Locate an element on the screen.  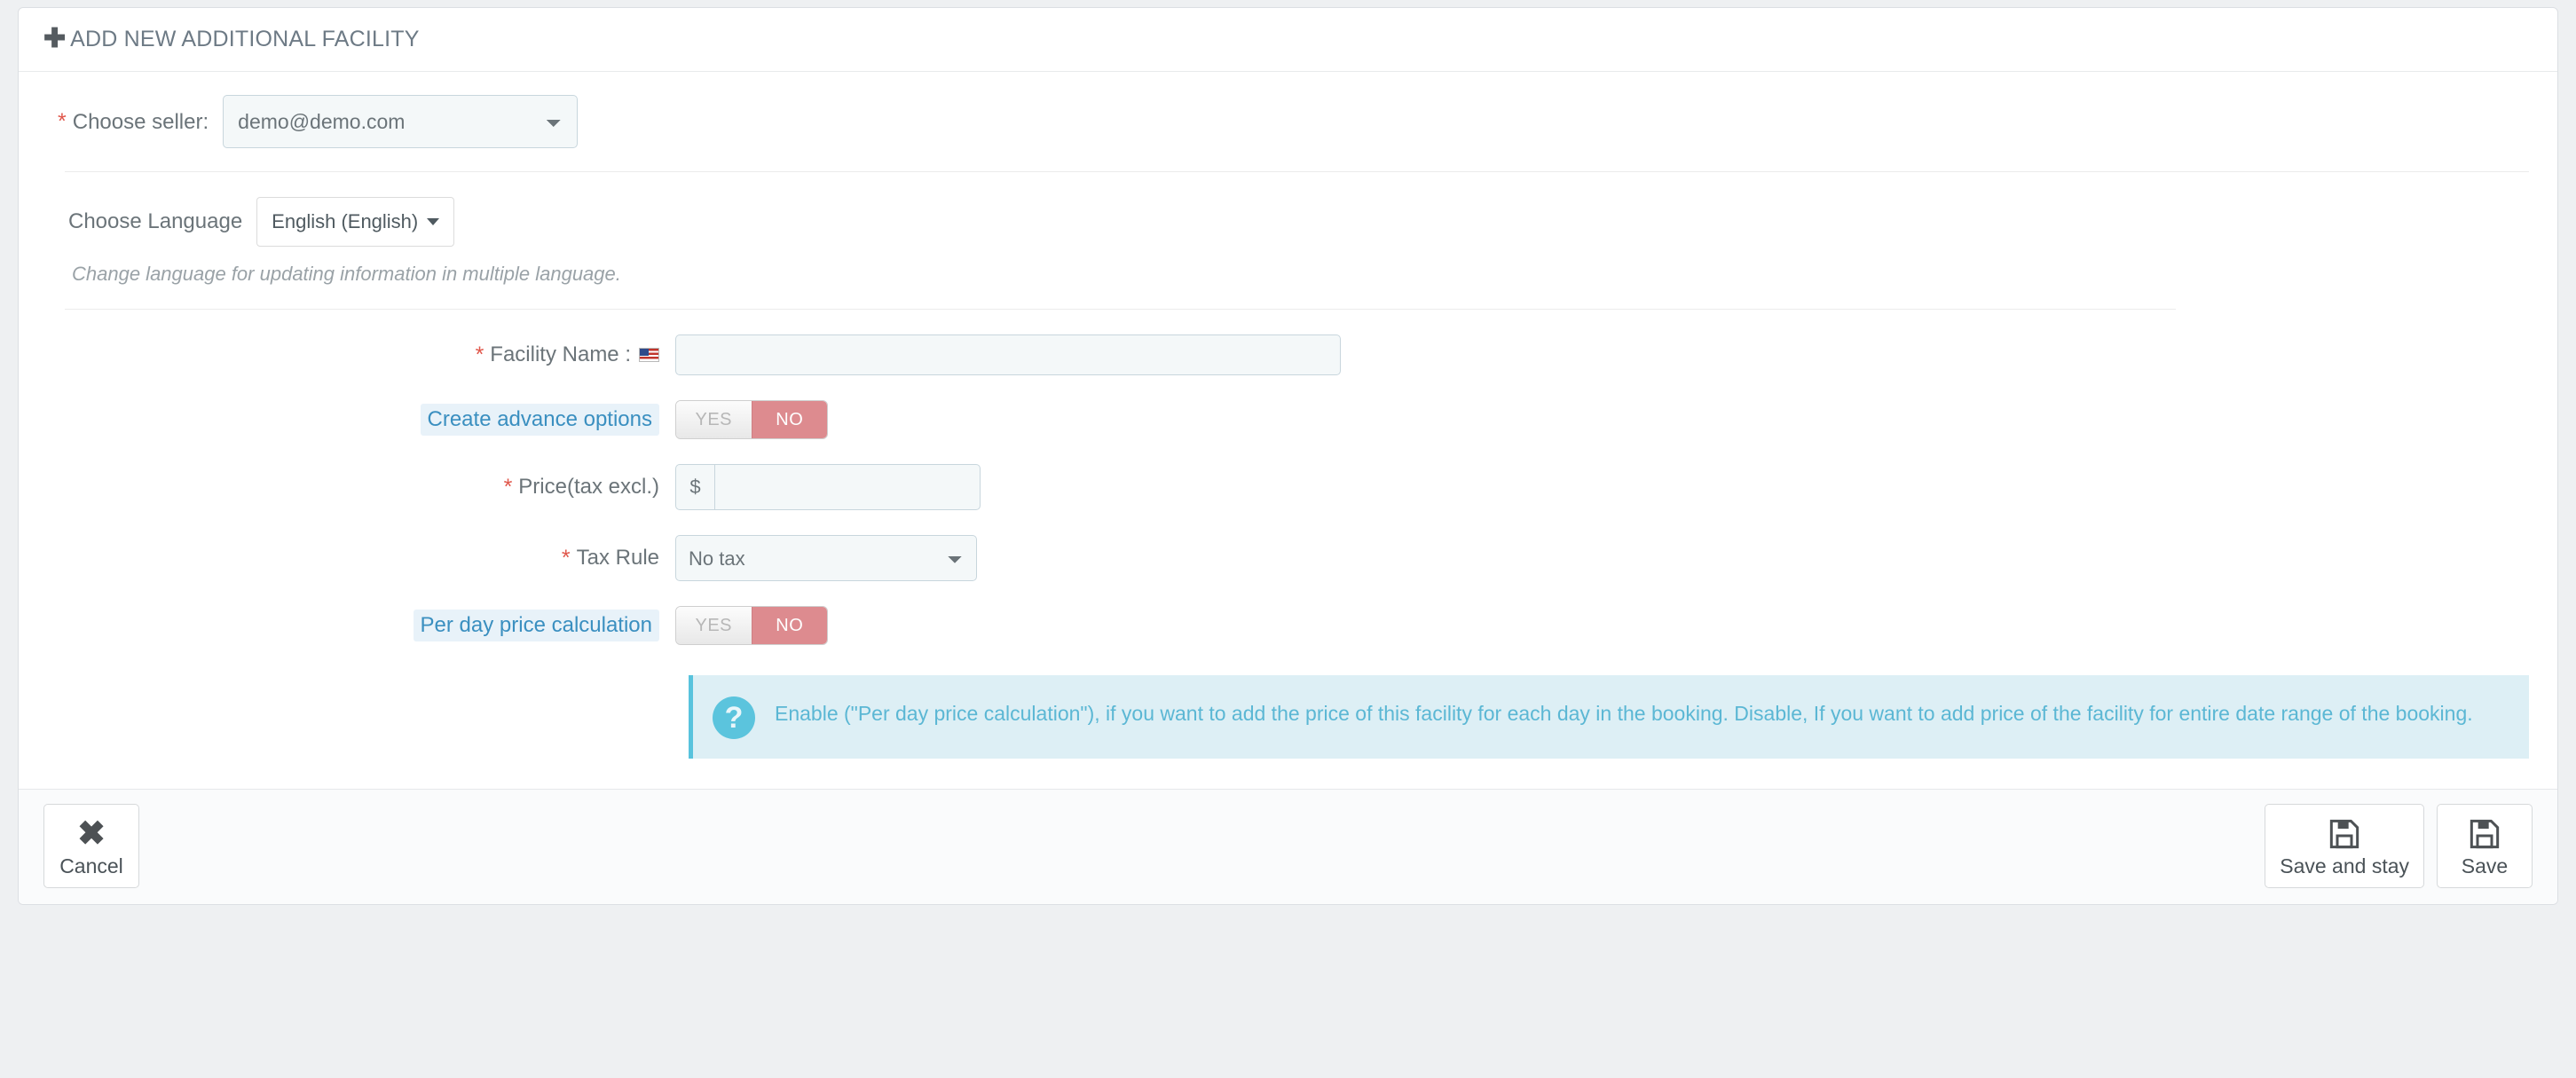
language-dropdown-button: English (English) is located at coordinates (356, 222).